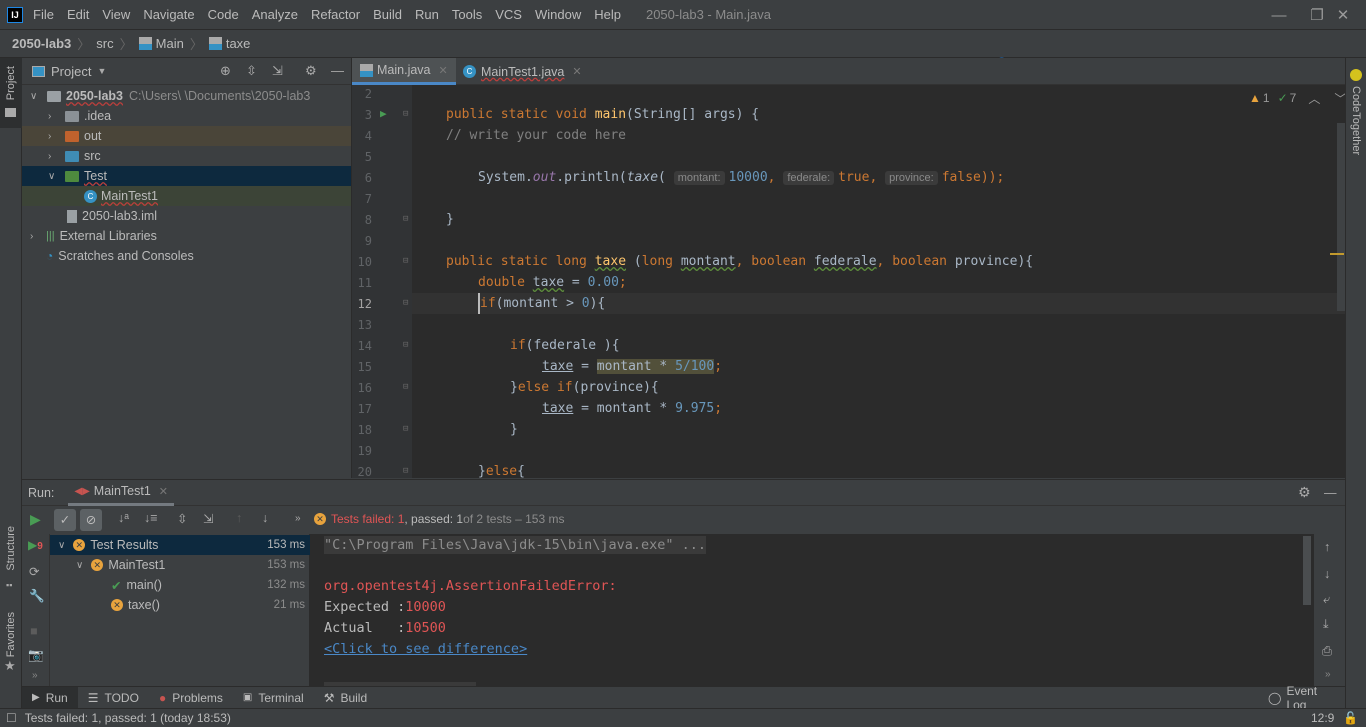  Describe the element at coordinates (1327, 651) in the screenshot. I see `print-icon: ⎙` at that location.